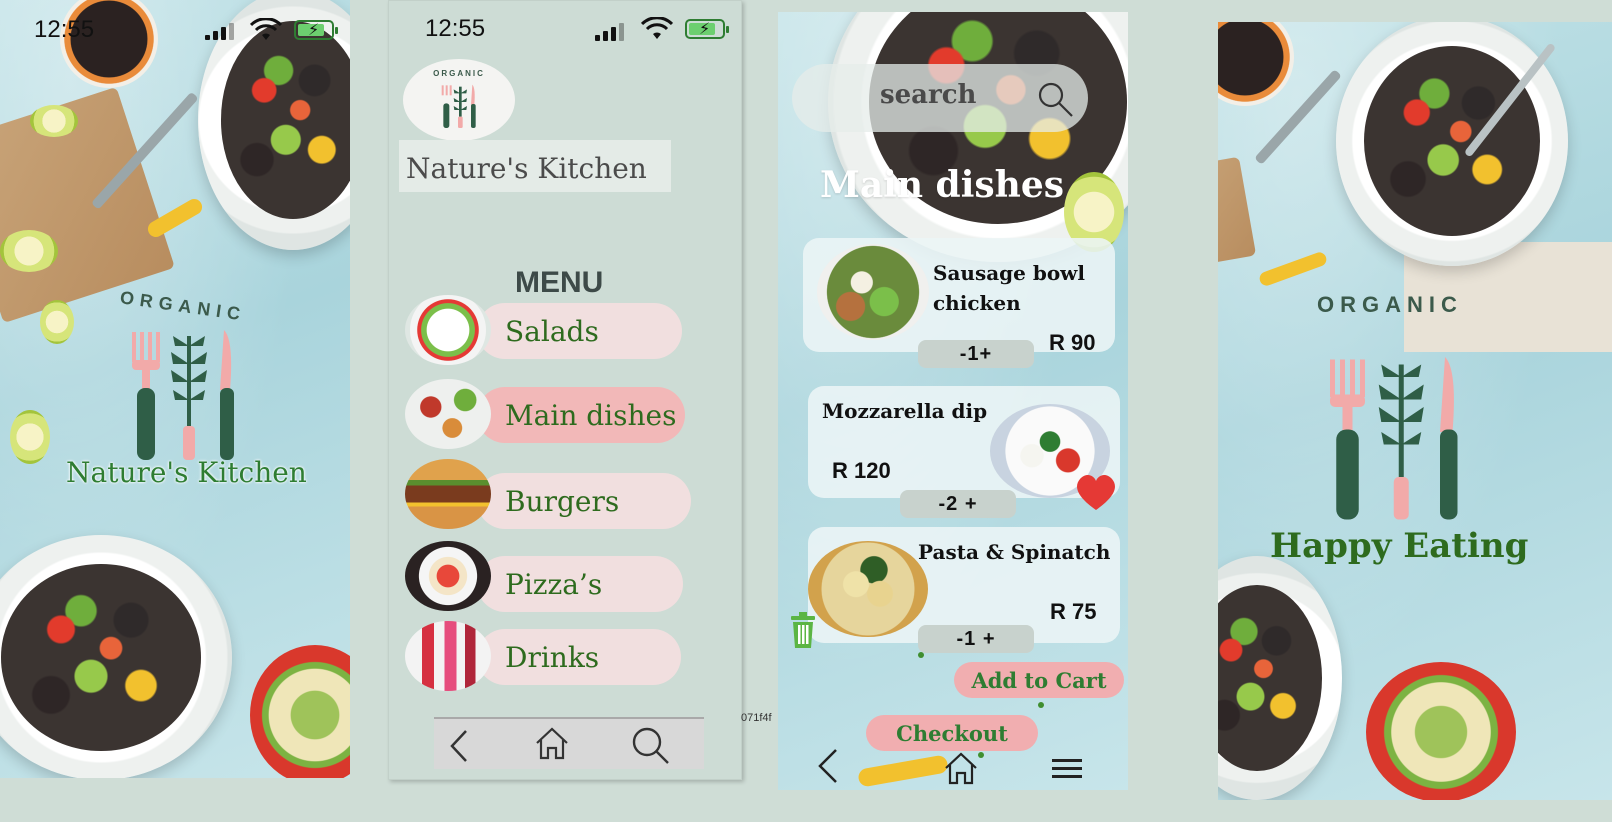  I want to click on quantity-stepper: -2 +, so click(958, 504).